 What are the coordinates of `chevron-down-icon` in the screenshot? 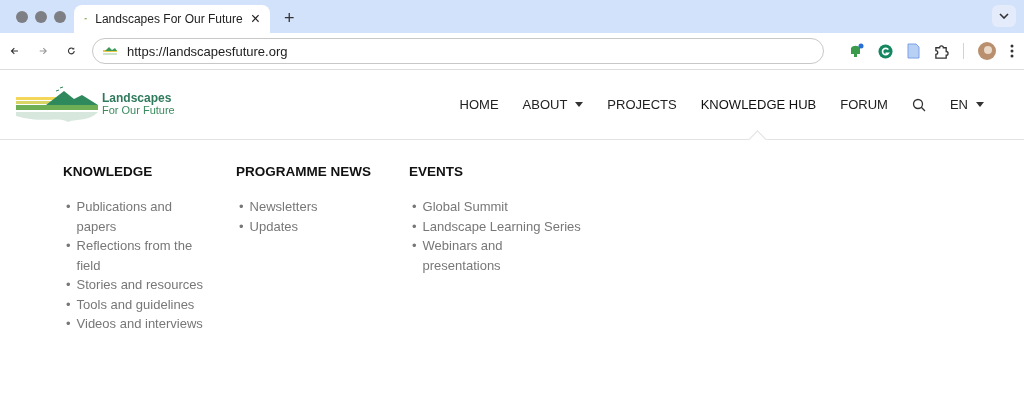 It's located at (1004, 16).